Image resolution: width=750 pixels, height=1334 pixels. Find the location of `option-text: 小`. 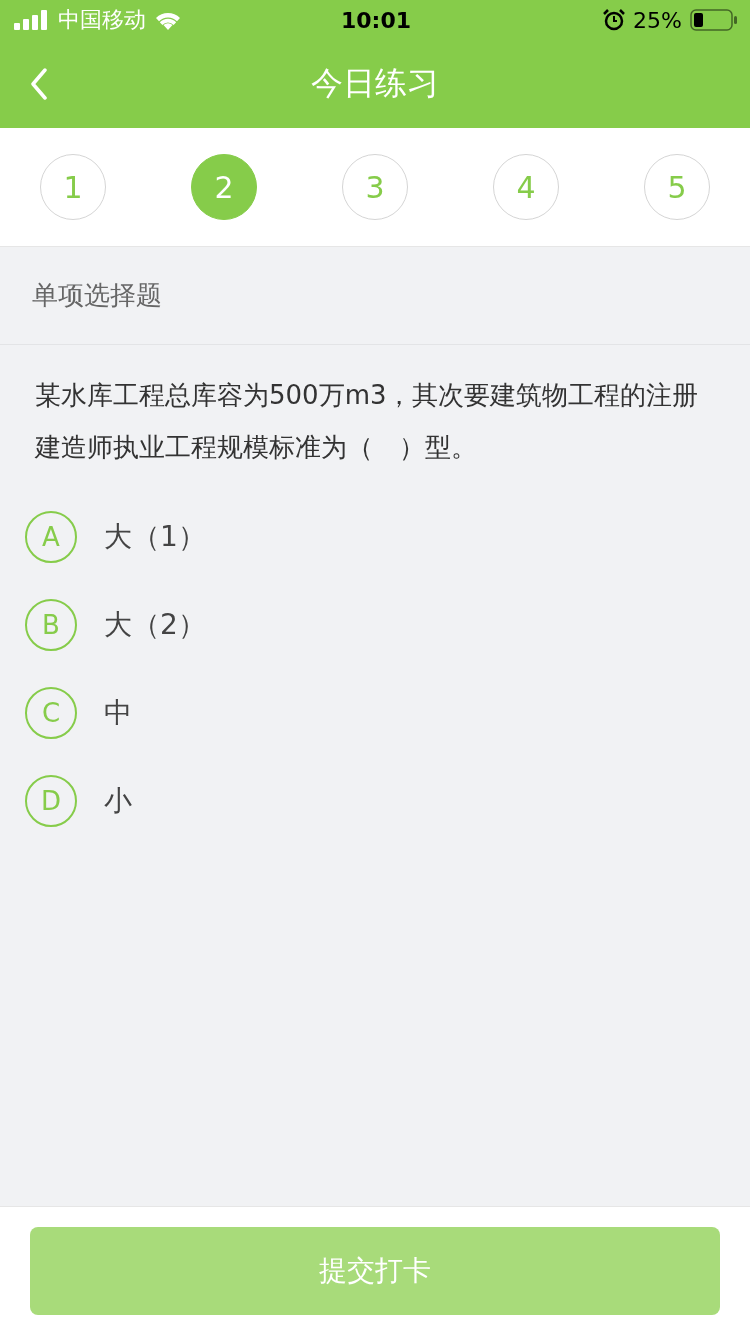

option-text: 小 is located at coordinates (118, 801).